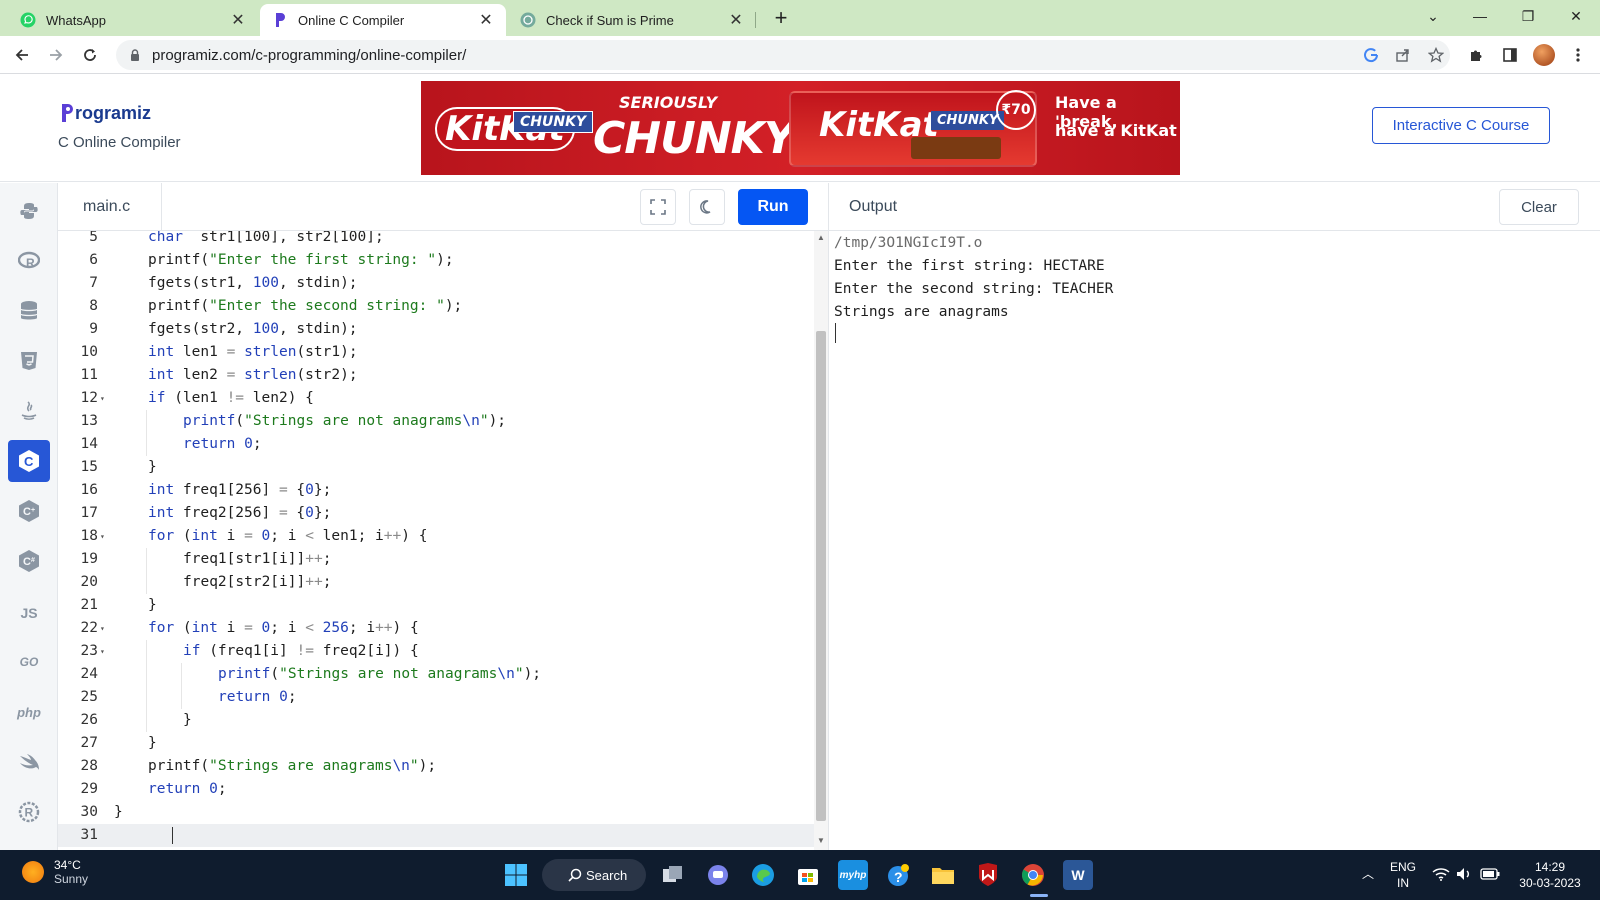  What do you see at coordinates (1510, 55) in the screenshot?
I see `side-panel-icon` at bounding box center [1510, 55].